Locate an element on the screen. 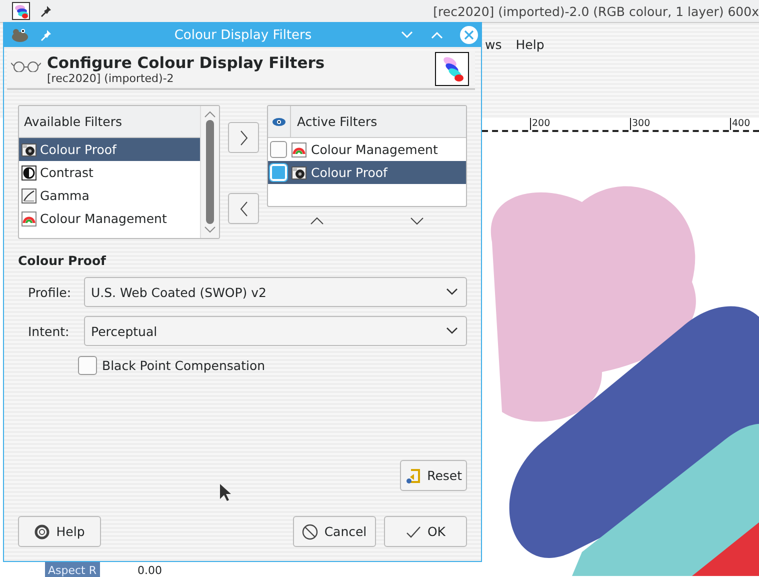 The width and height of the screenshot is (759, 577). checkbox-label: Black Point Compensation is located at coordinates (184, 365).